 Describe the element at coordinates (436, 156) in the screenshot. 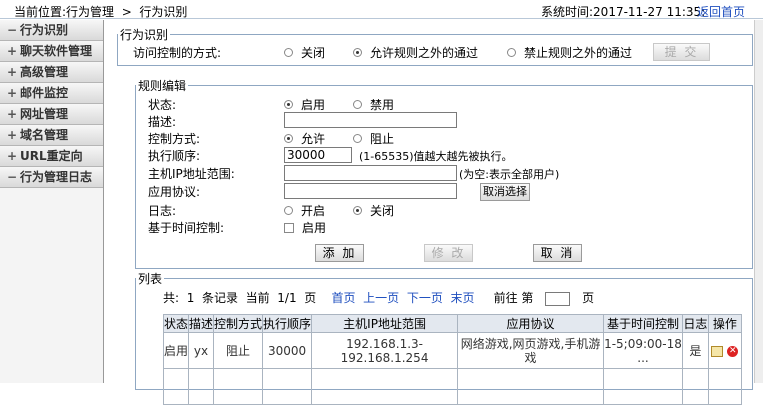

I see `execution-order-hint: (1-65535)值越大越先被执行。` at that location.